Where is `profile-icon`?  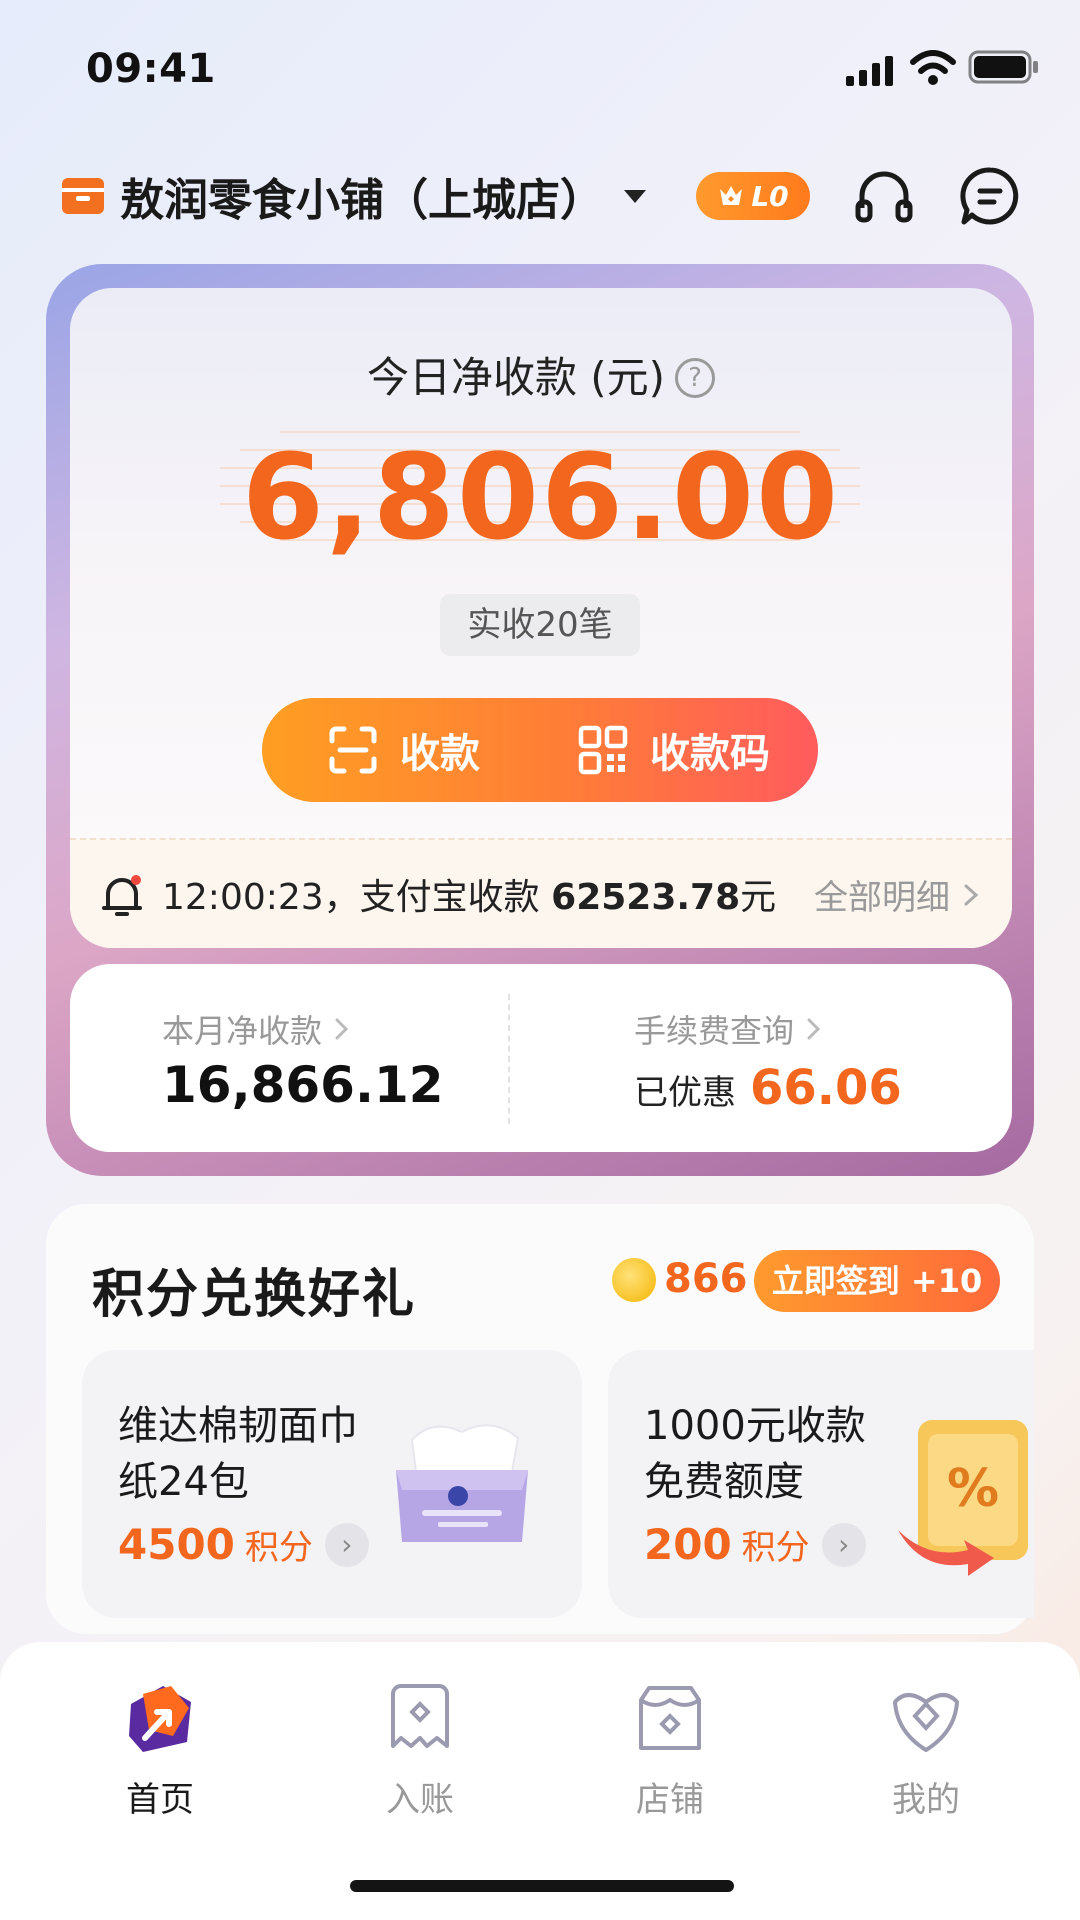 profile-icon is located at coordinates (926, 1722).